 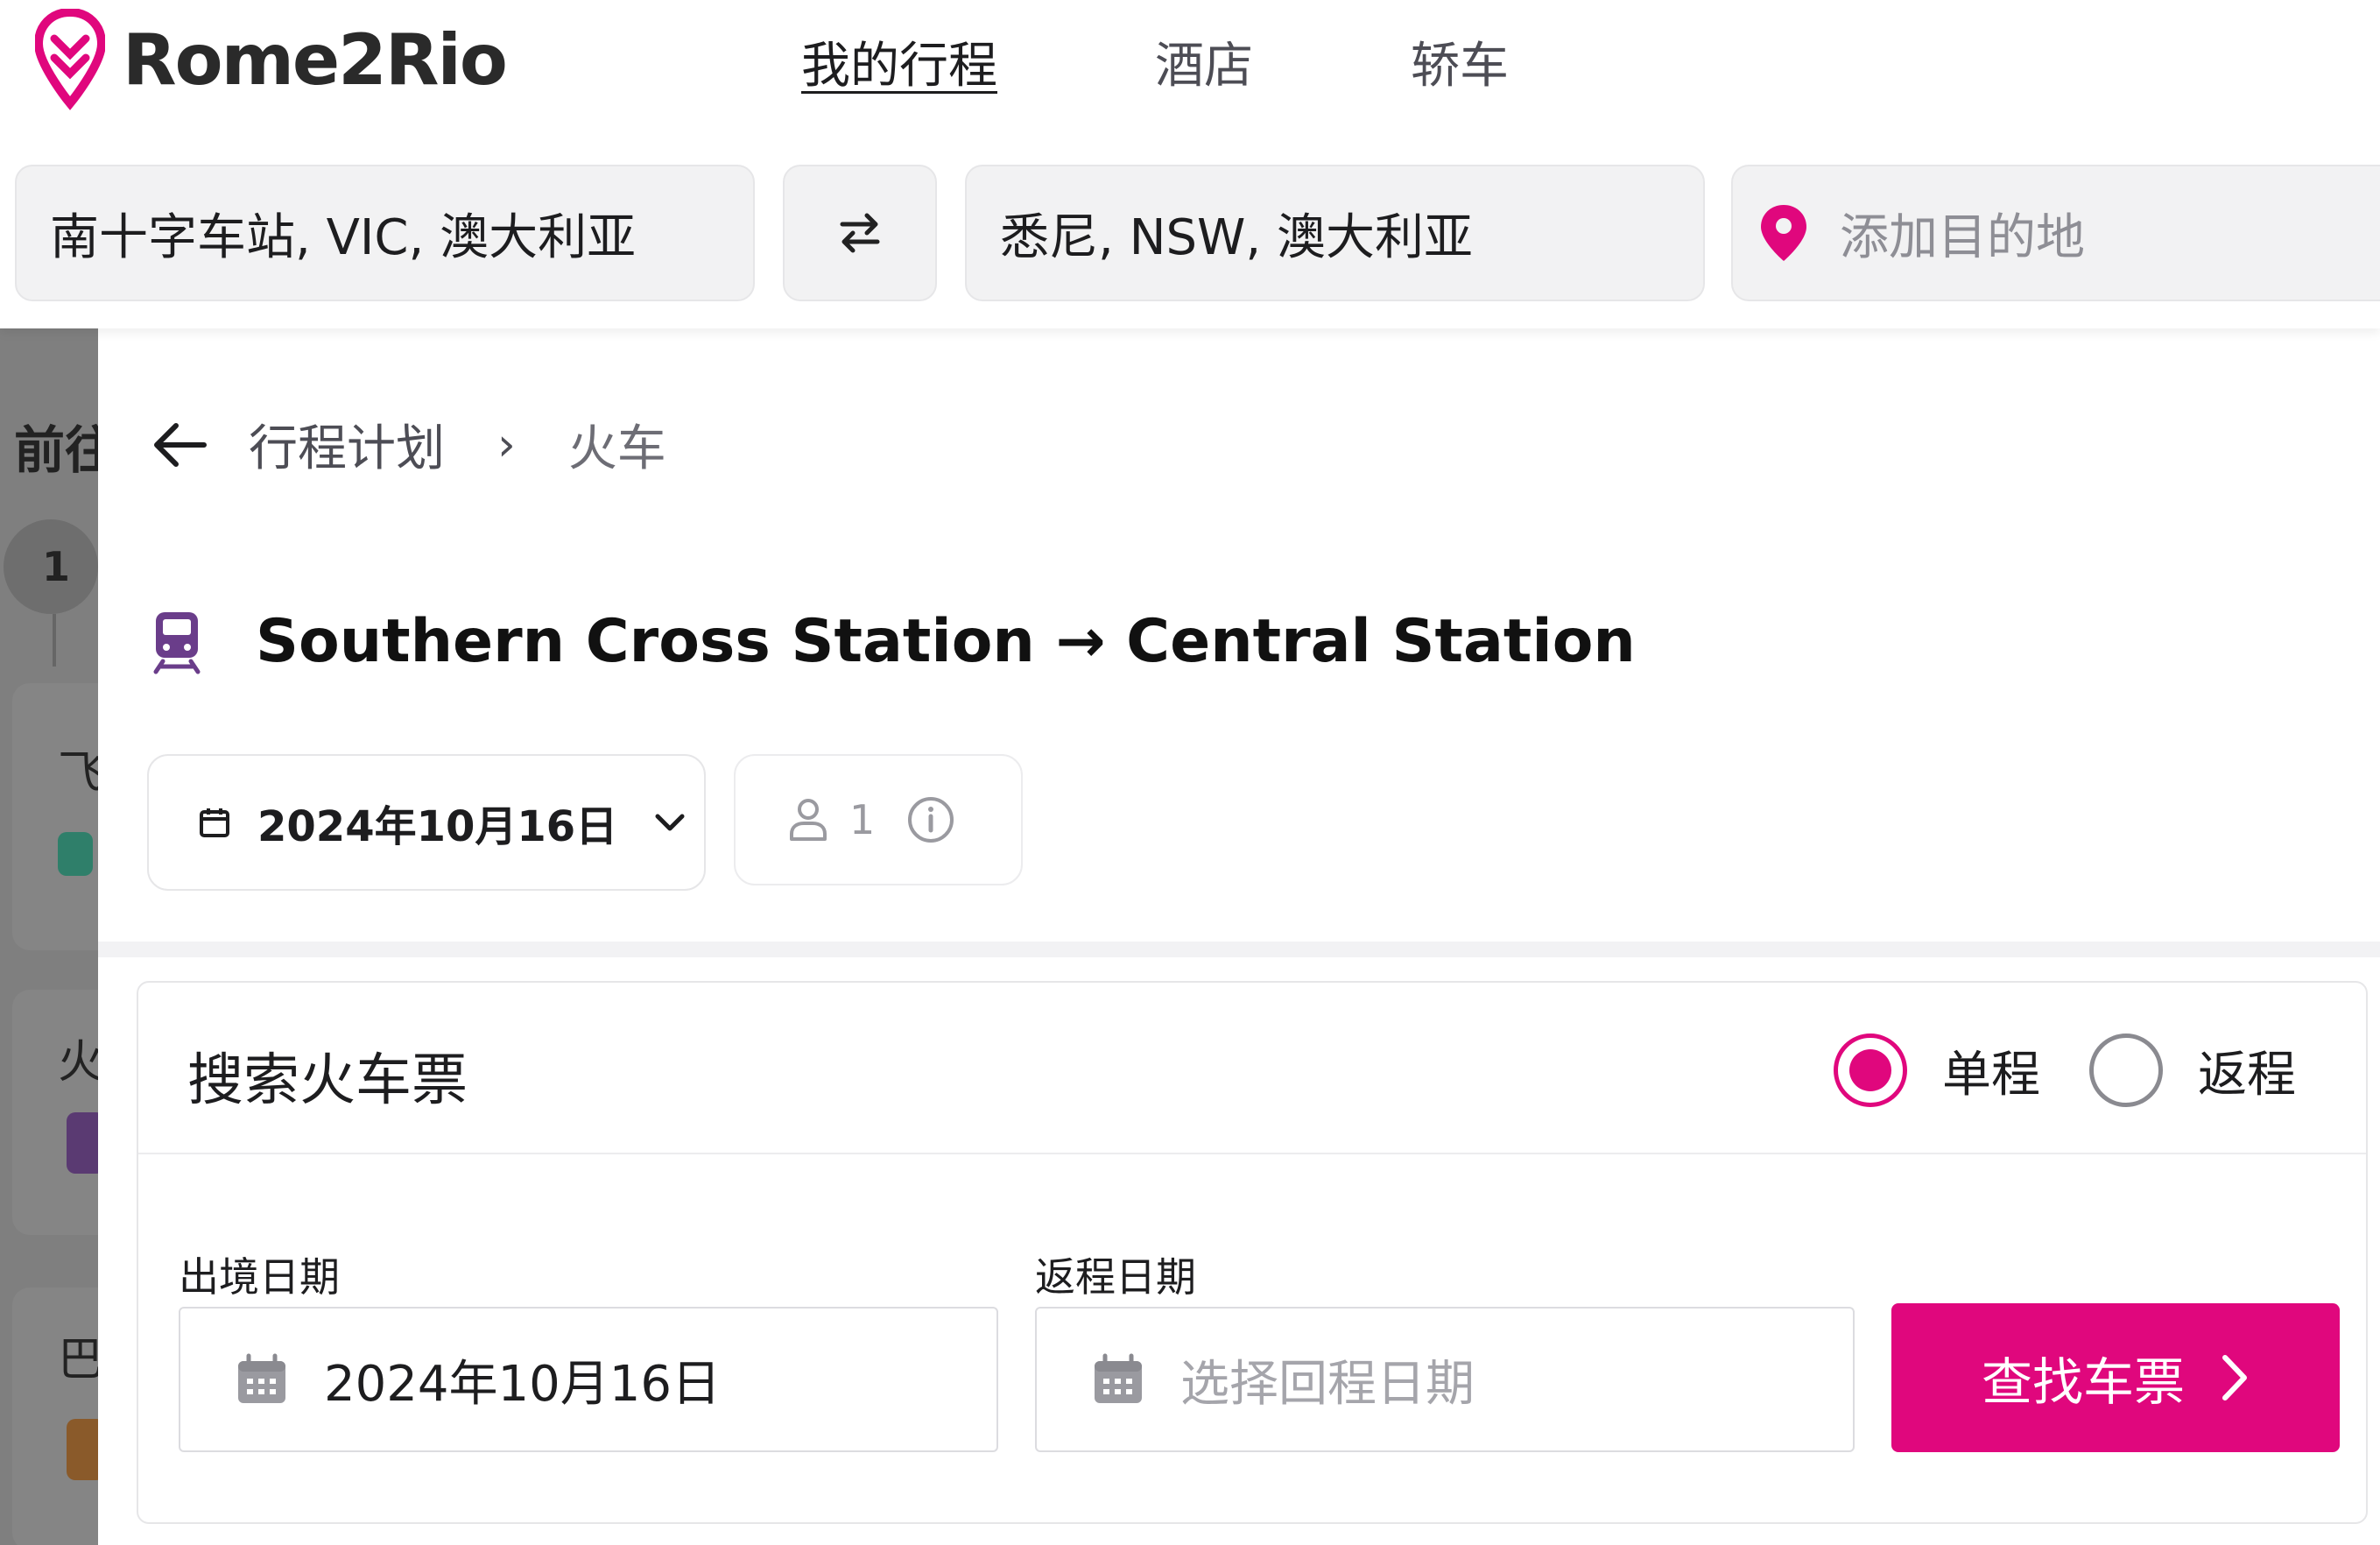 What do you see at coordinates (55, 816) in the screenshot?
I see `background-card-flight: 飞` at bounding box center [55, 816].